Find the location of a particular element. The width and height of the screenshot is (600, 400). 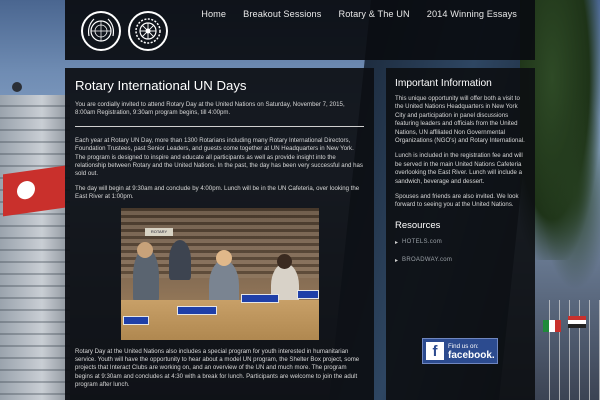

sidebar-title: Important Information is located at coordinates (443, 83).